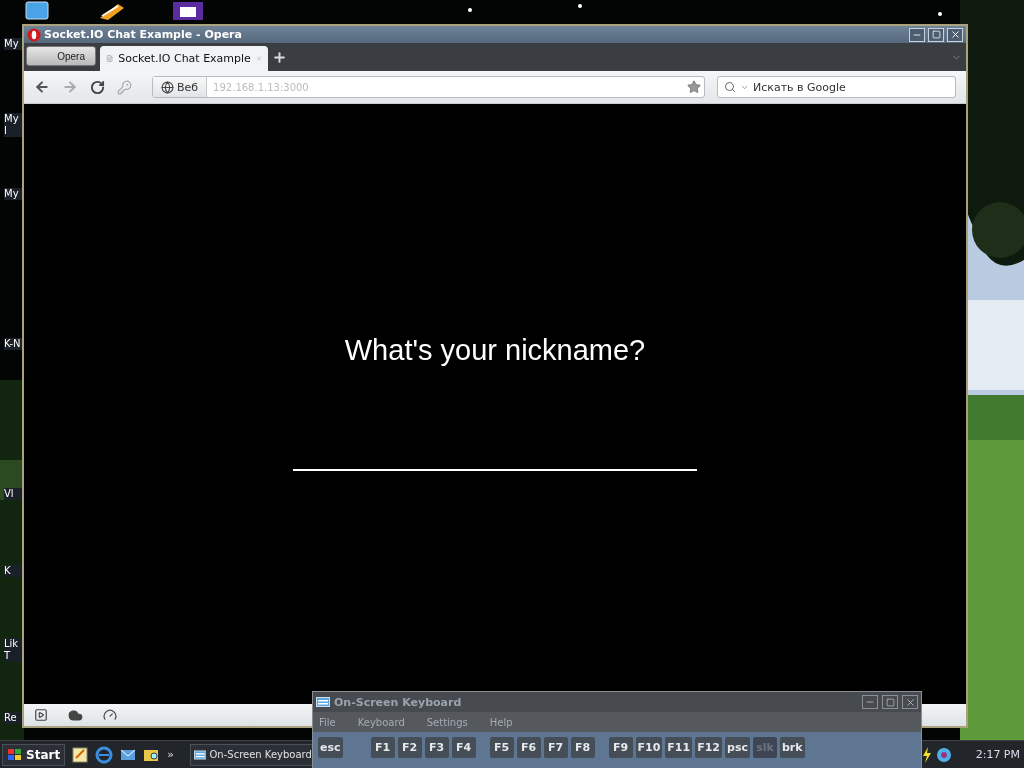  I want to click on keyboard-key: F2, so click(409, 747).